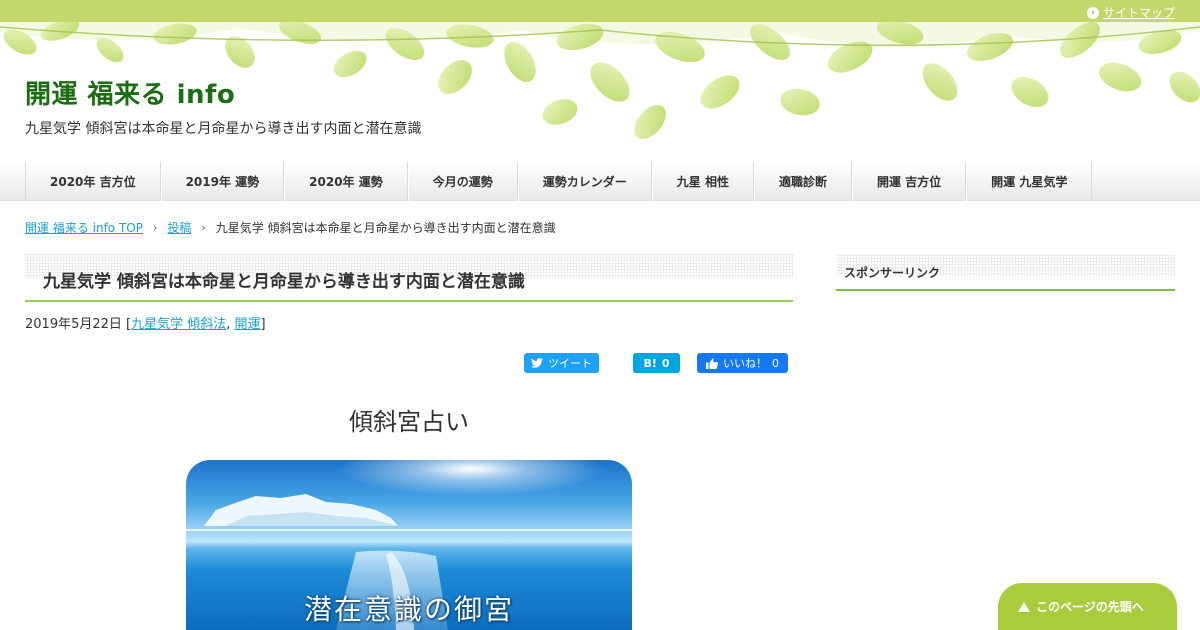  What do you see at coordinates (745, 363) in the screenshot?
I see `like-label: いいね！` at bounding box center [745, 363].